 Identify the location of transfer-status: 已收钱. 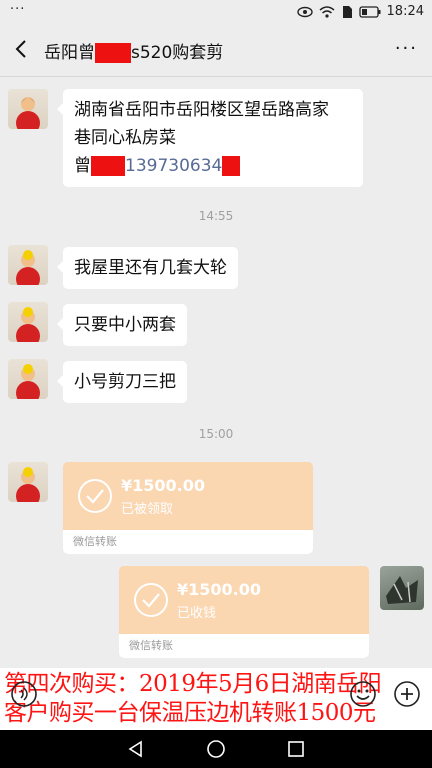
(197, 613).